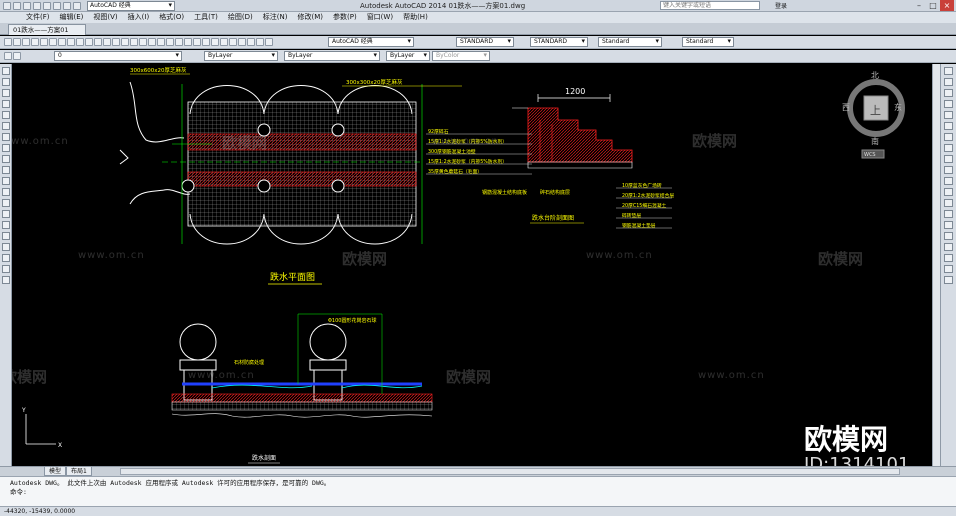  Describe the element at coordinates (72, 17) in the screenshot. I see `menu-item: 编辑(E)` at that location.